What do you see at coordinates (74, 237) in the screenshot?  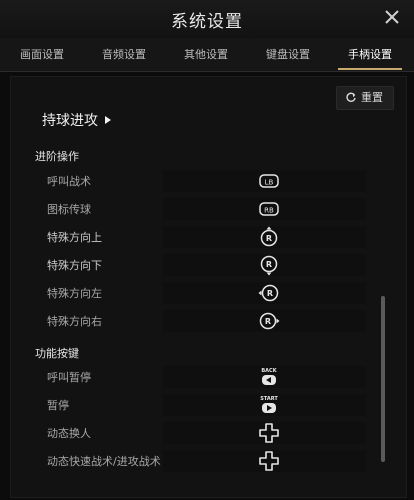 I see `row-label: 特殊方向上` at bounding box center [74, 237].